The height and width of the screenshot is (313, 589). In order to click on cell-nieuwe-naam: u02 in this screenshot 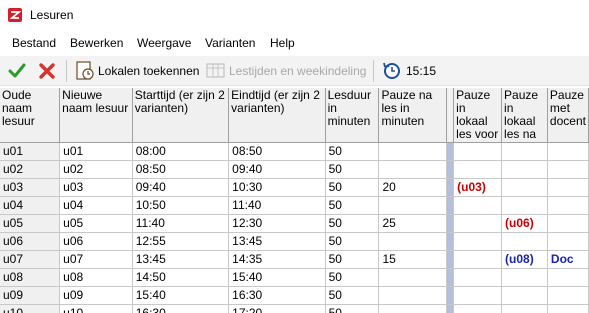, I will do `click(96, 169)`.